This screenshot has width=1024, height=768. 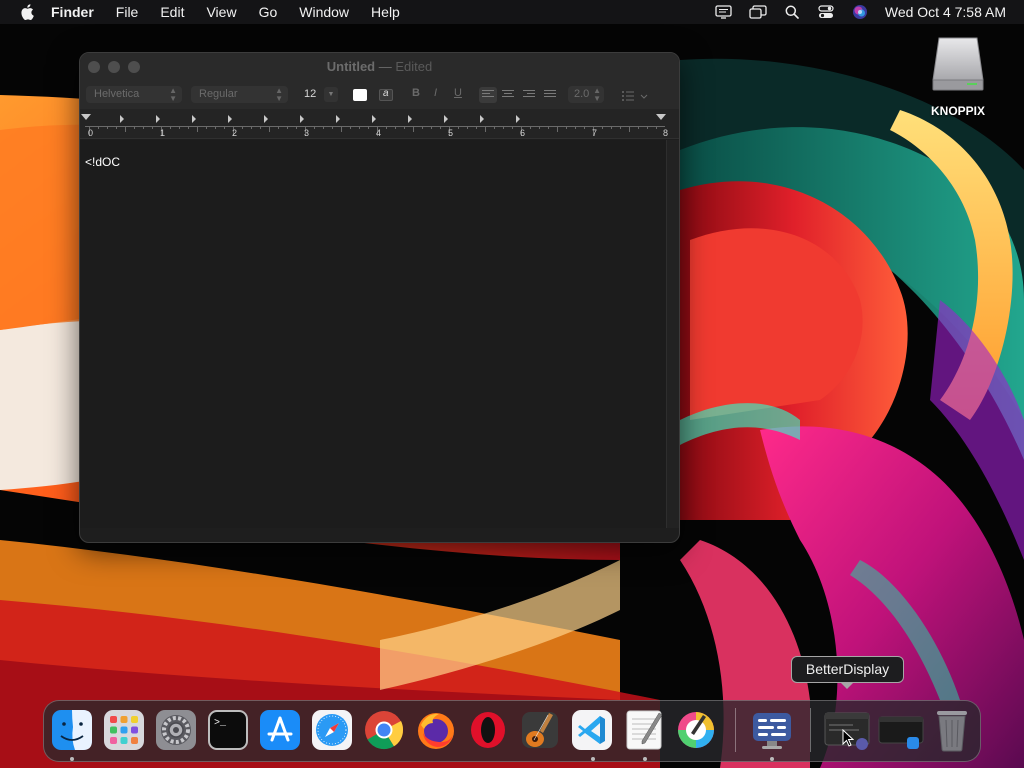 What do you see at coordinates (86, 117) in the screenshot?
I see `first-indent-marker` at bounding box center [86, 117].